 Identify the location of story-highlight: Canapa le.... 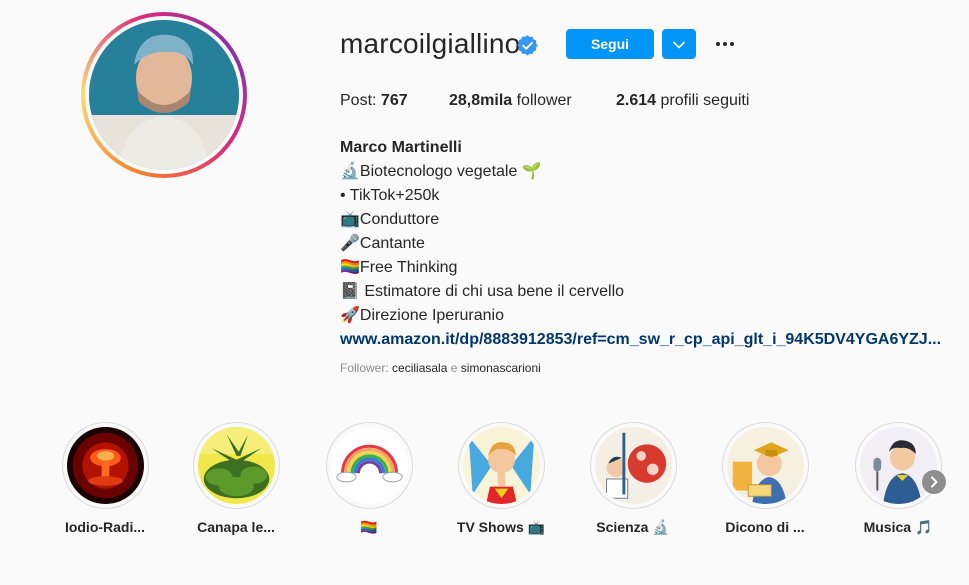
(236, 478).